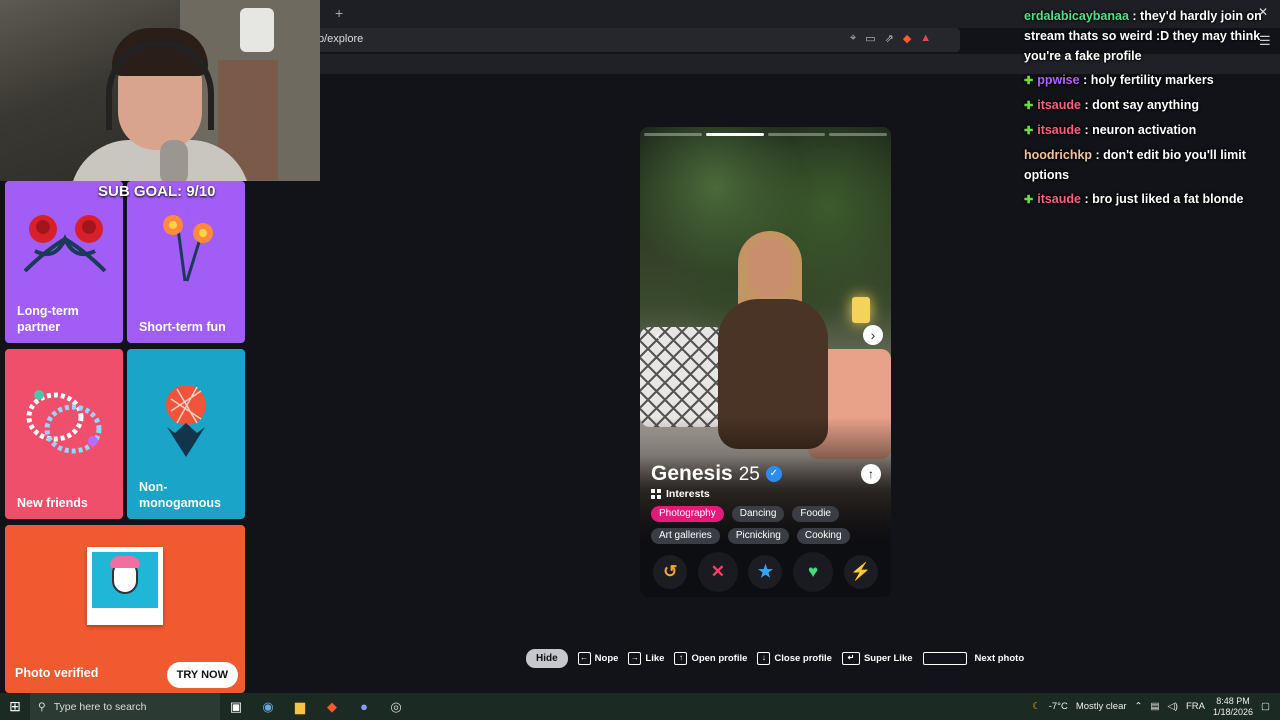 The height and width of the screenshot is (720, 1280). Describe the element at coordinates (42, 706) in the screenshot. I see `search-icon: ⚲` at that location.